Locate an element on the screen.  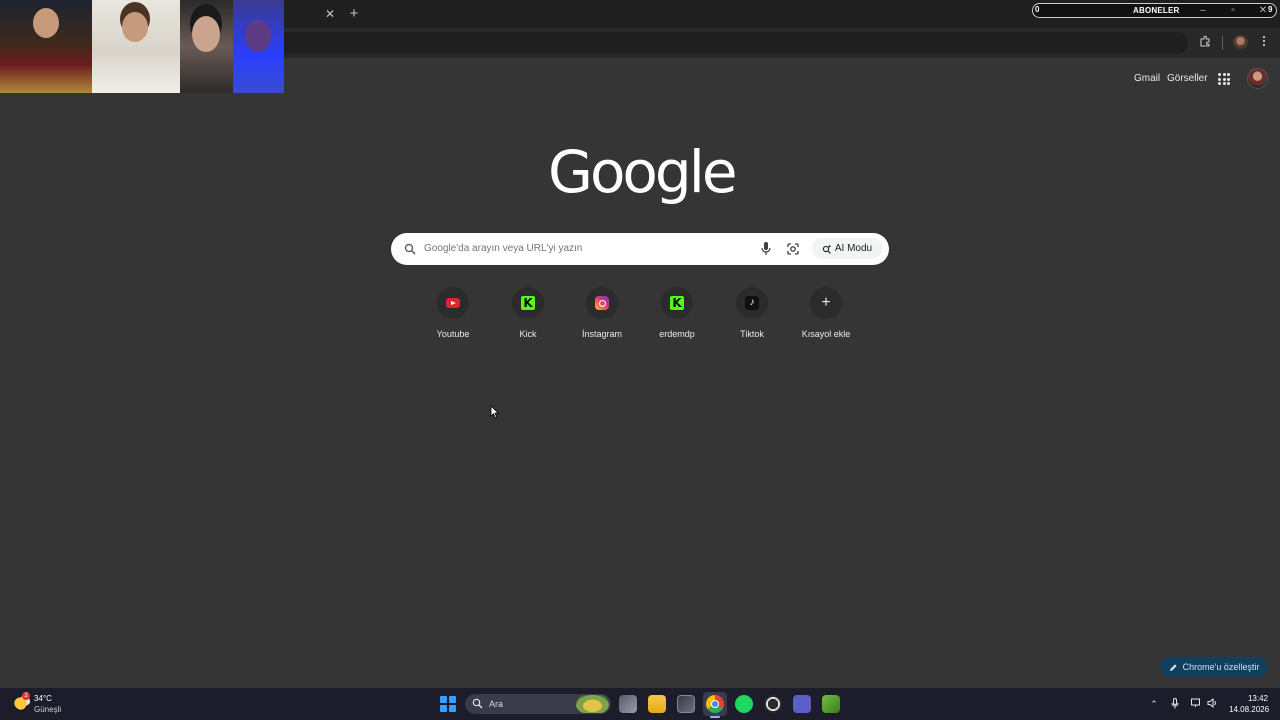
pencil-icon is located at coordinates (1173, 667).